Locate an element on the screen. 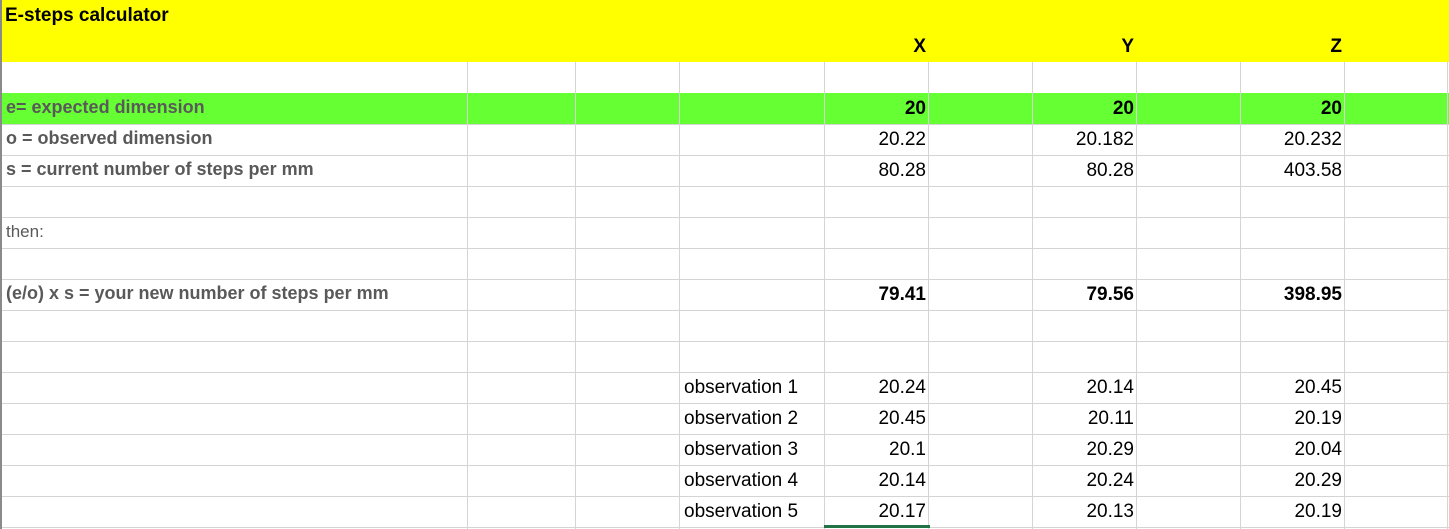 The width and height of the screenshot is (1449, 529). expected-x-cell: 20 is located at coordinates (875, 108).